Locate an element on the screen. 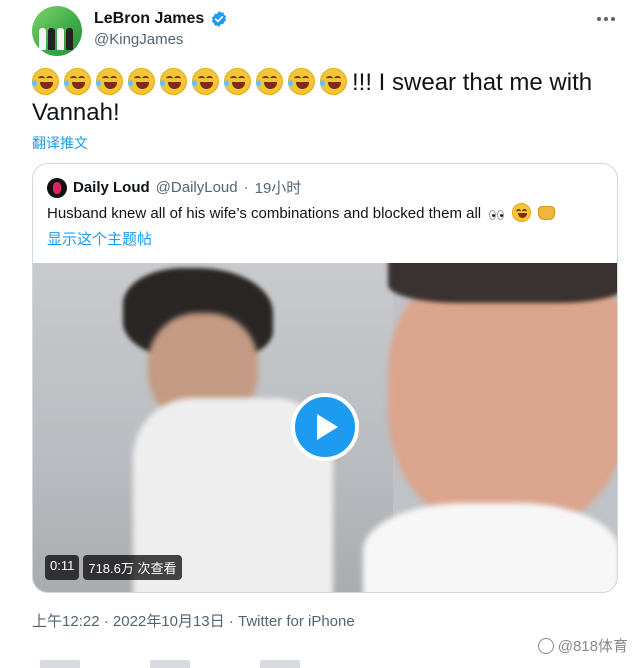  quoted-author-name: Daily Loud is located at coordinates (111, 187).